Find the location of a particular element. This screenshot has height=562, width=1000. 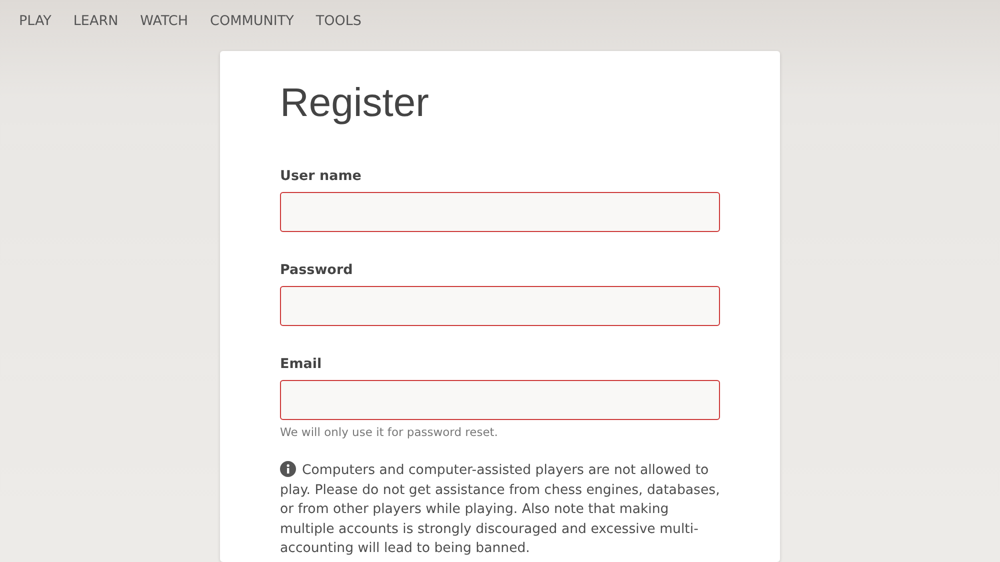

field-label: Email is located at coordinates (301, 364).